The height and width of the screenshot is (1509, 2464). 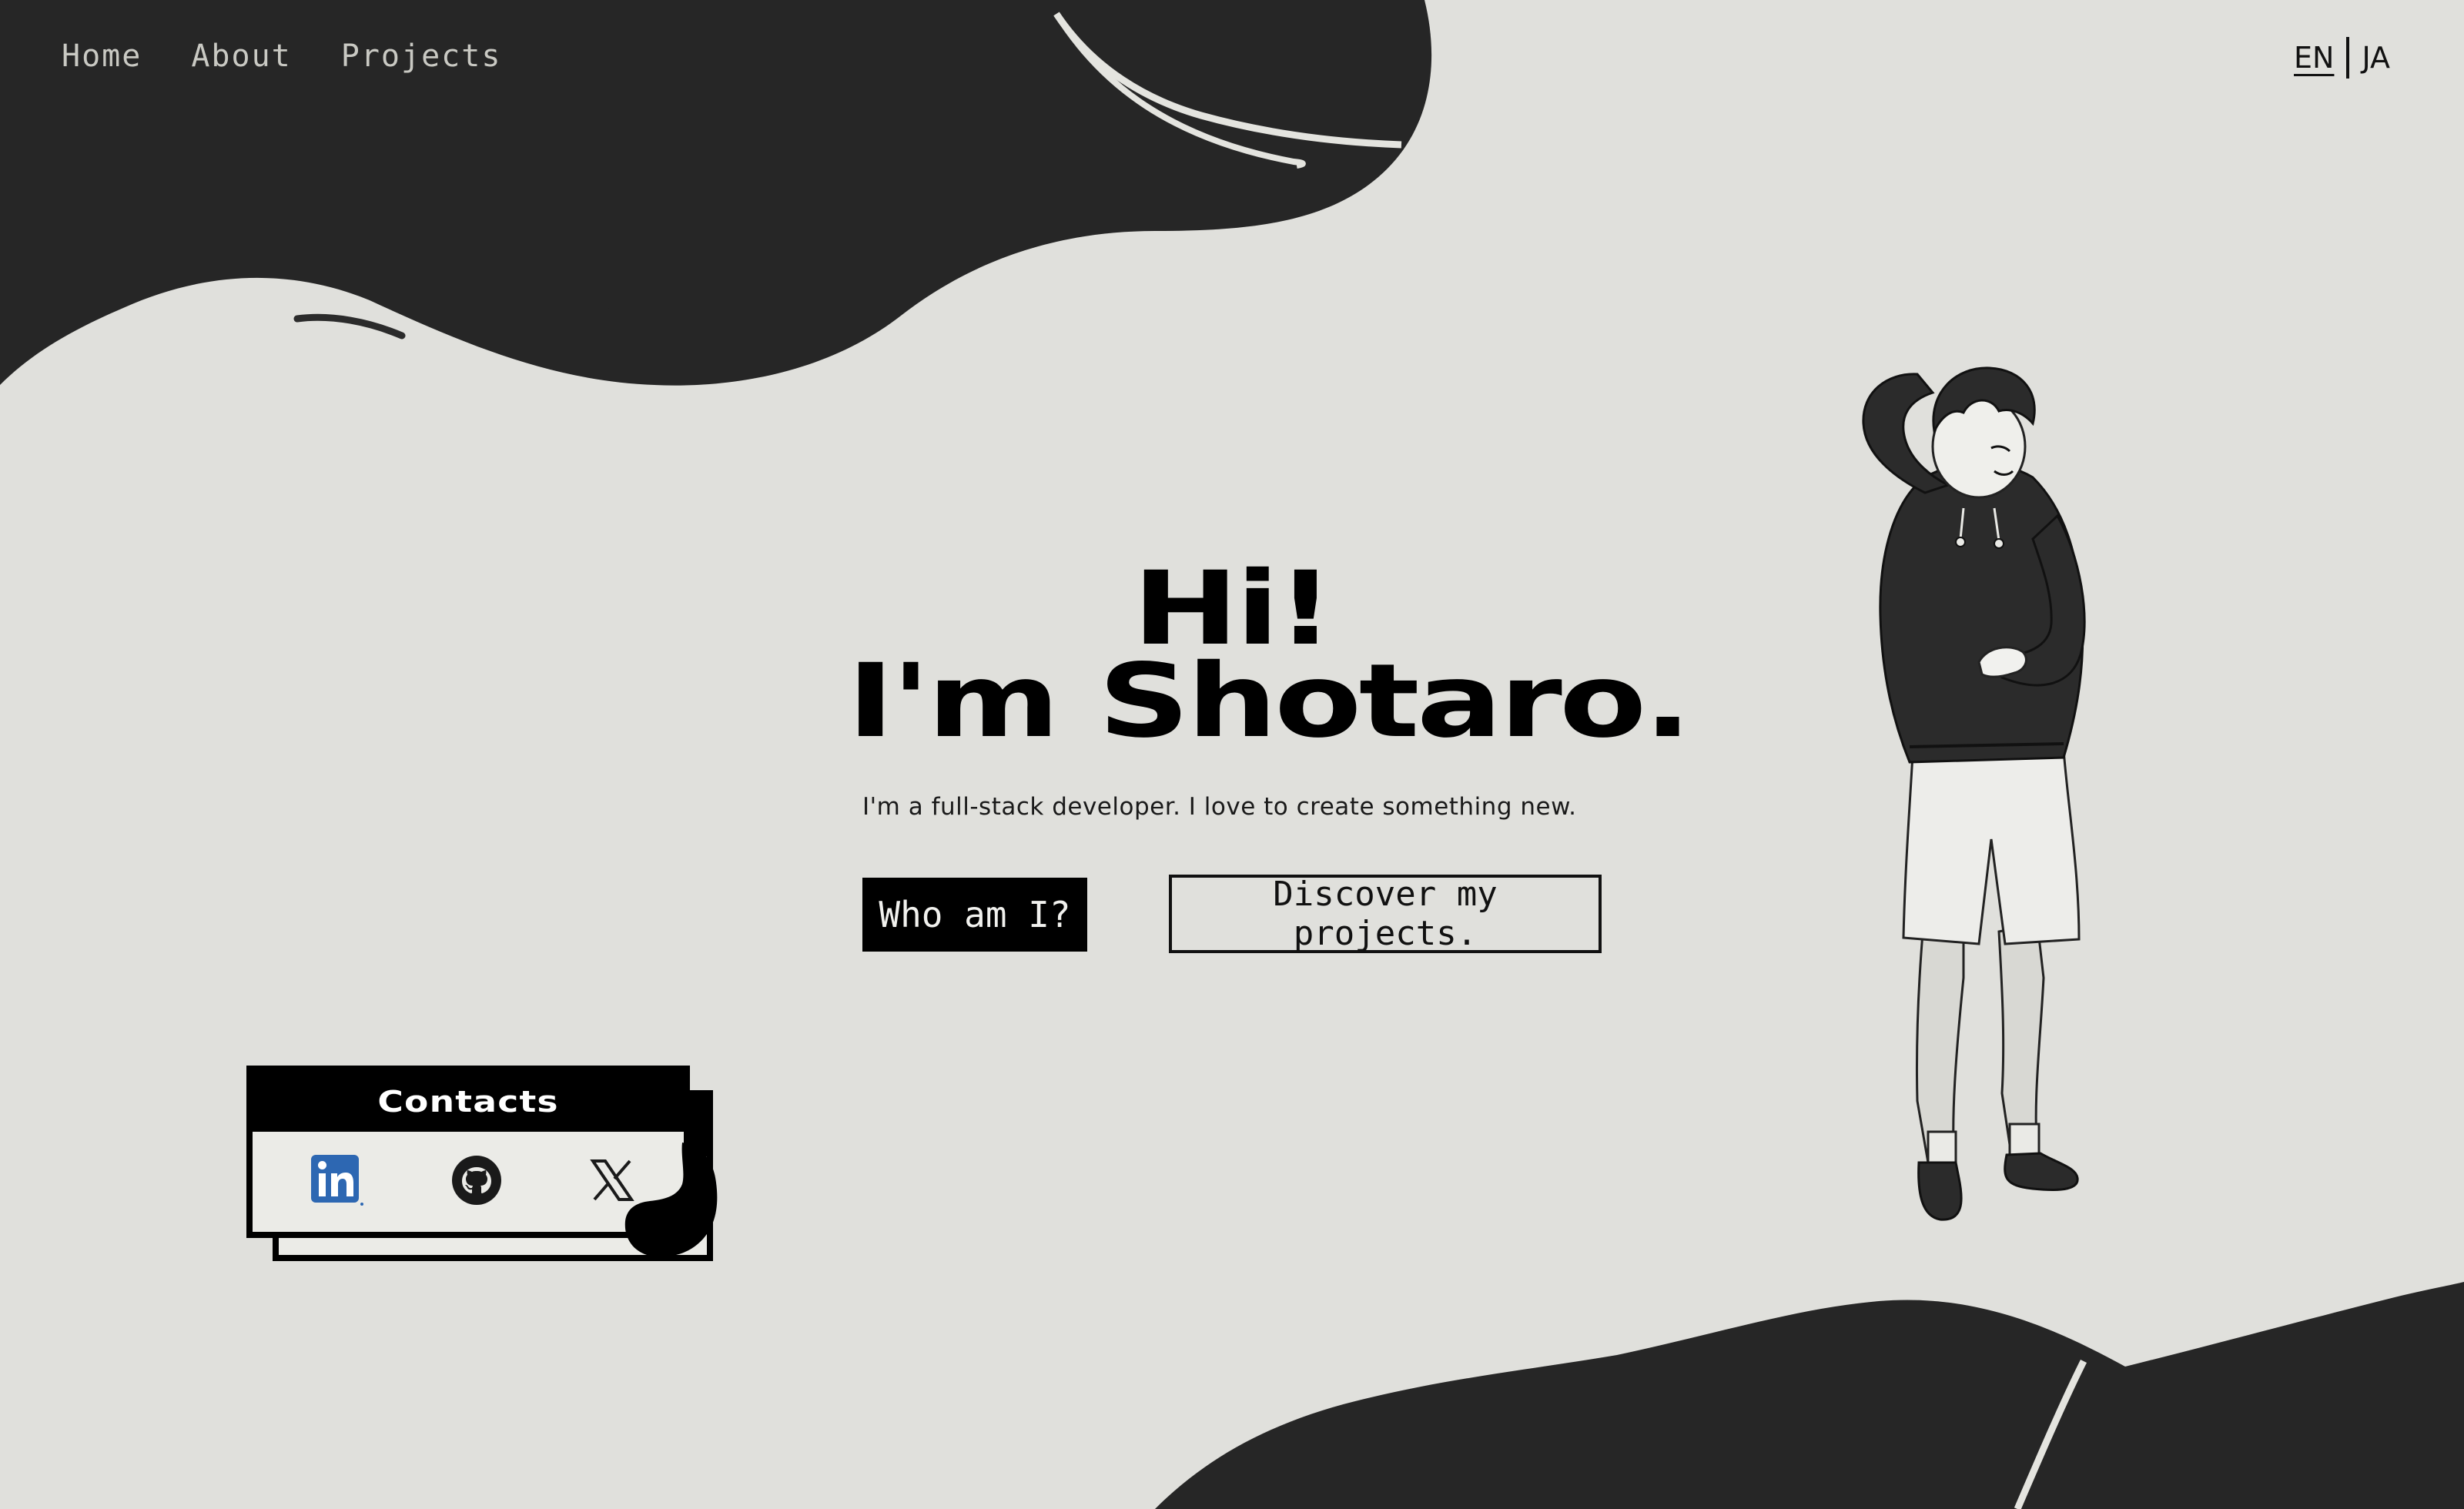 I want to click on contacts-card: Contacts, so click(x=492, y=1170).